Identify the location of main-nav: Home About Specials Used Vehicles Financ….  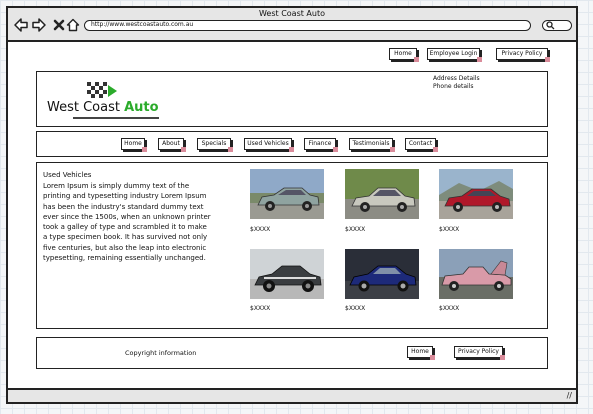
(292, 144).